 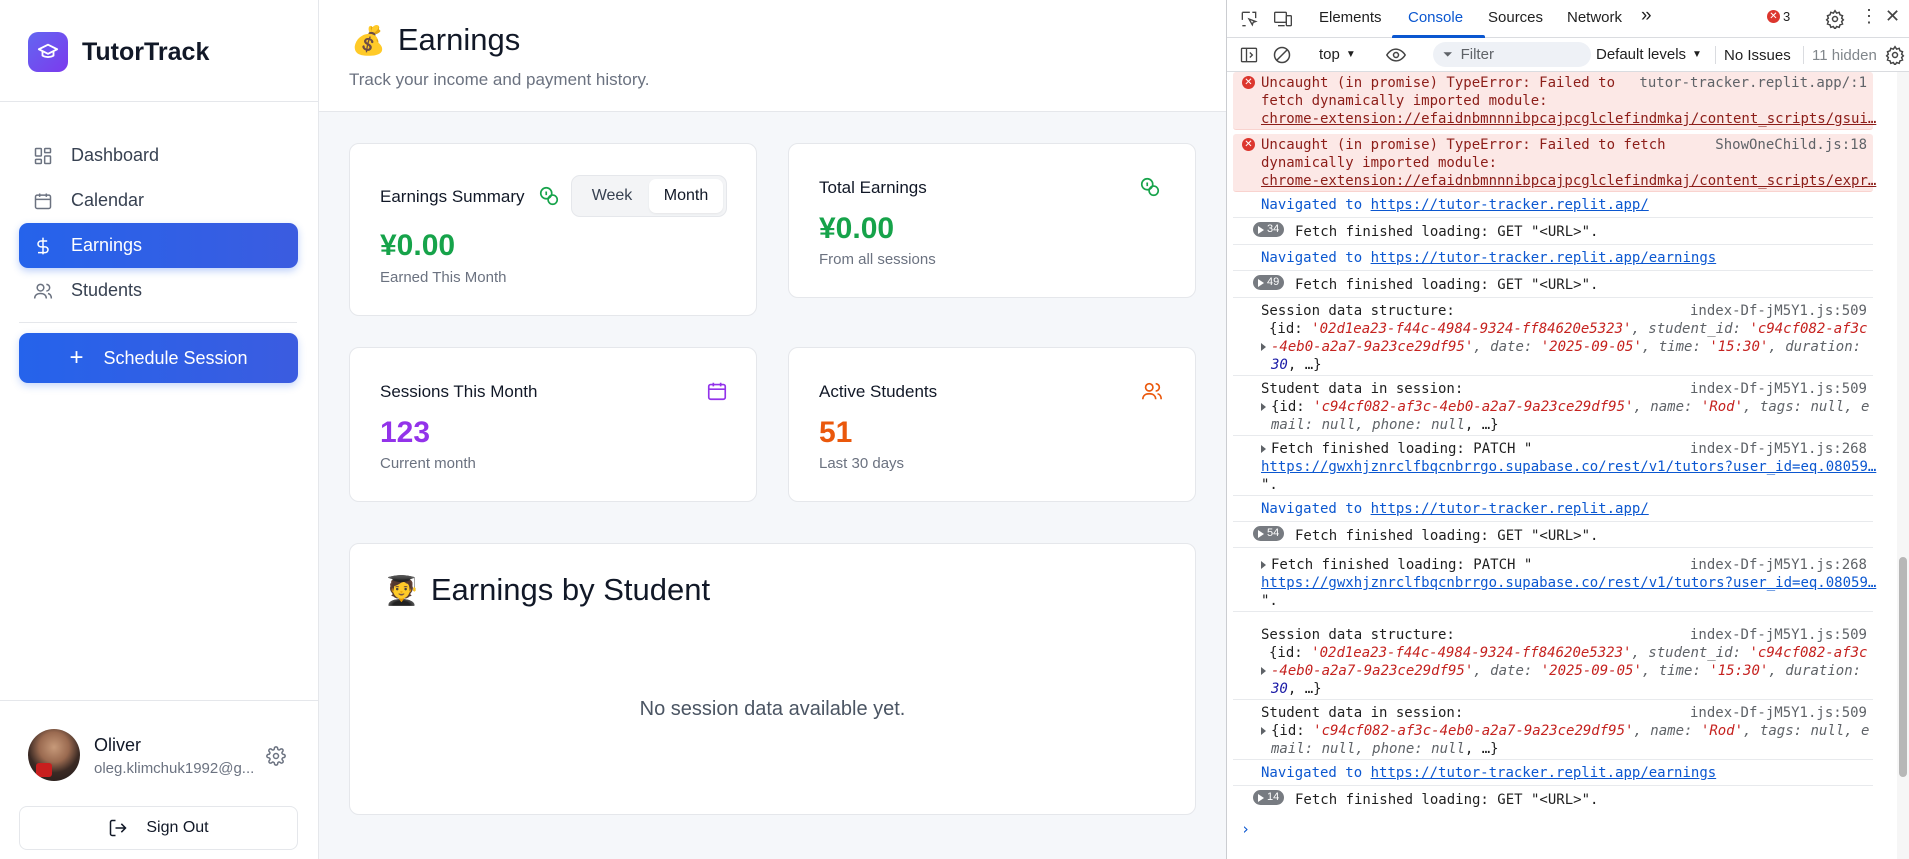 I want to click on kebab-menu-icon: ⋮, so click(x=1869, y=16).